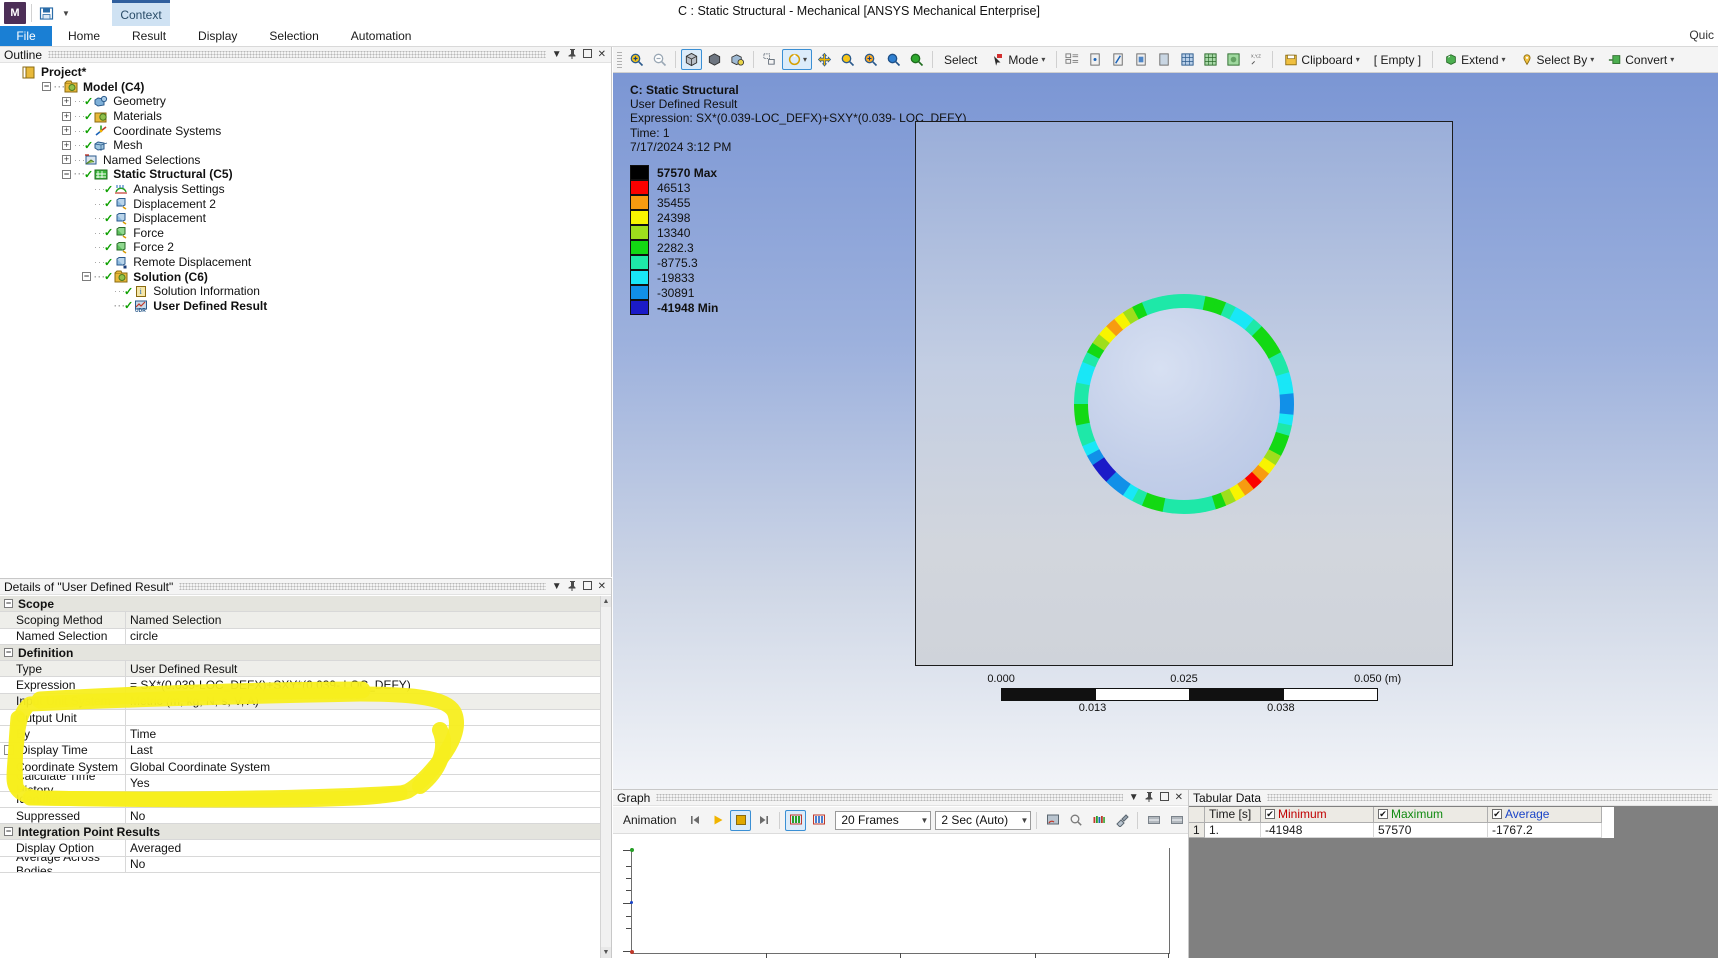 The height and width of the screenshot is (958, 1718). What do you see at coordinates (870, 59) in the screenshot?
I see `zoom-region-icon` at bounding box center [870, 59].